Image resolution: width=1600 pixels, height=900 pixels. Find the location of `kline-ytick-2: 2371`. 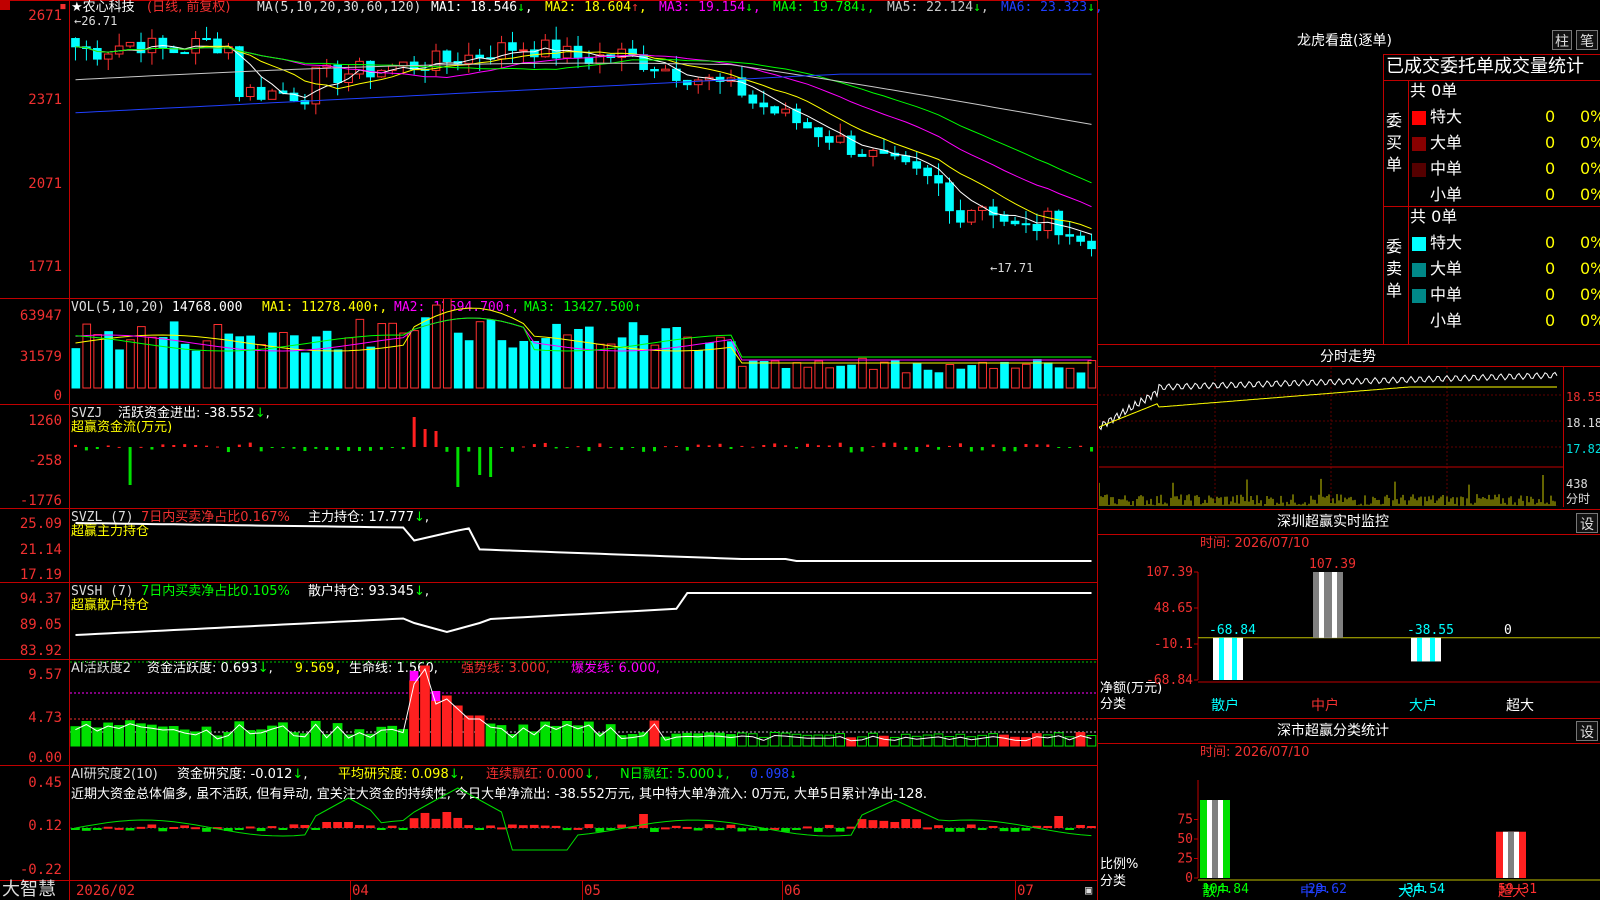

kline-ytick-2: 2371 is located at coordinates (45, 100).